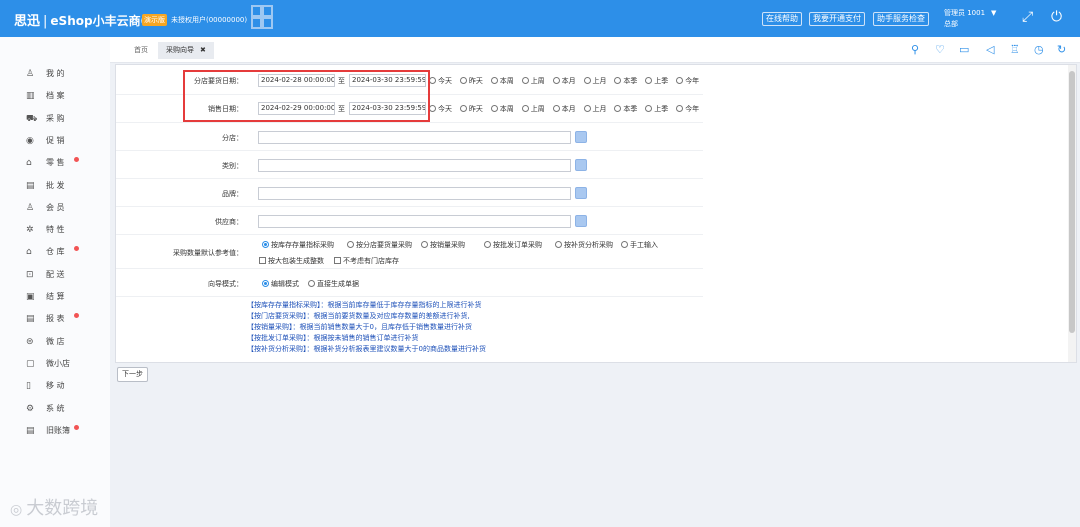 This screenshot has width=1080, height=527. Describe the element at coordinates (1056, 17) in the screenshot. I see `power-icon: ⏻` at that location.